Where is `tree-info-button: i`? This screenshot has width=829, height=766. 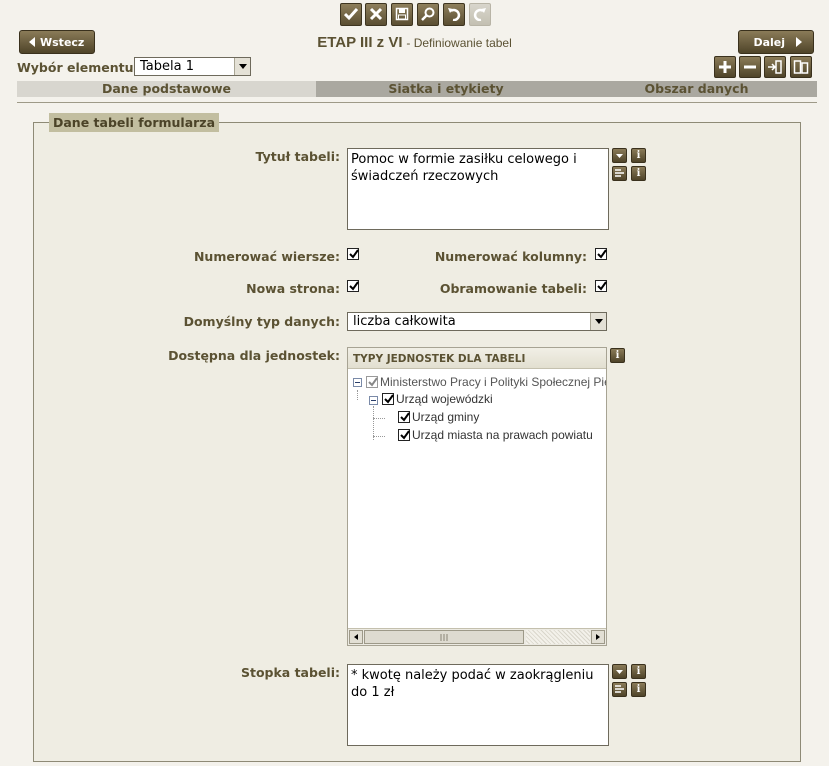 tree-info-button: i is located at coordinates (617, 355).